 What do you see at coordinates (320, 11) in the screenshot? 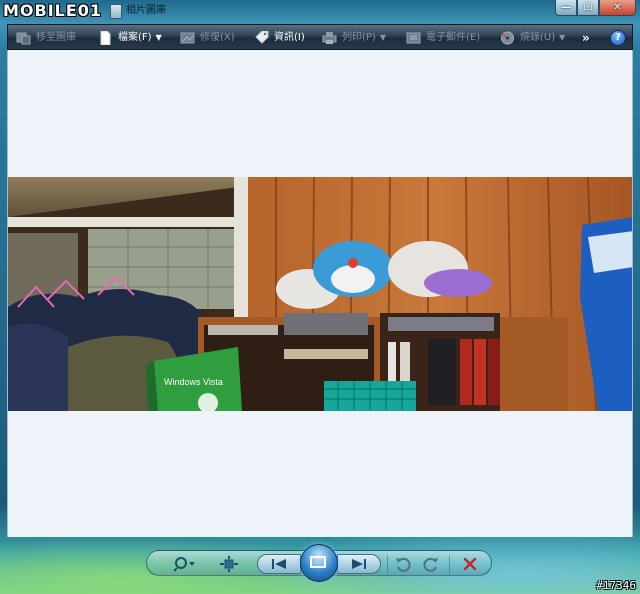
I see `title-bar: MOBILE01 相片圖庫 — ☐ ✕` at bounding box center [320, 11].